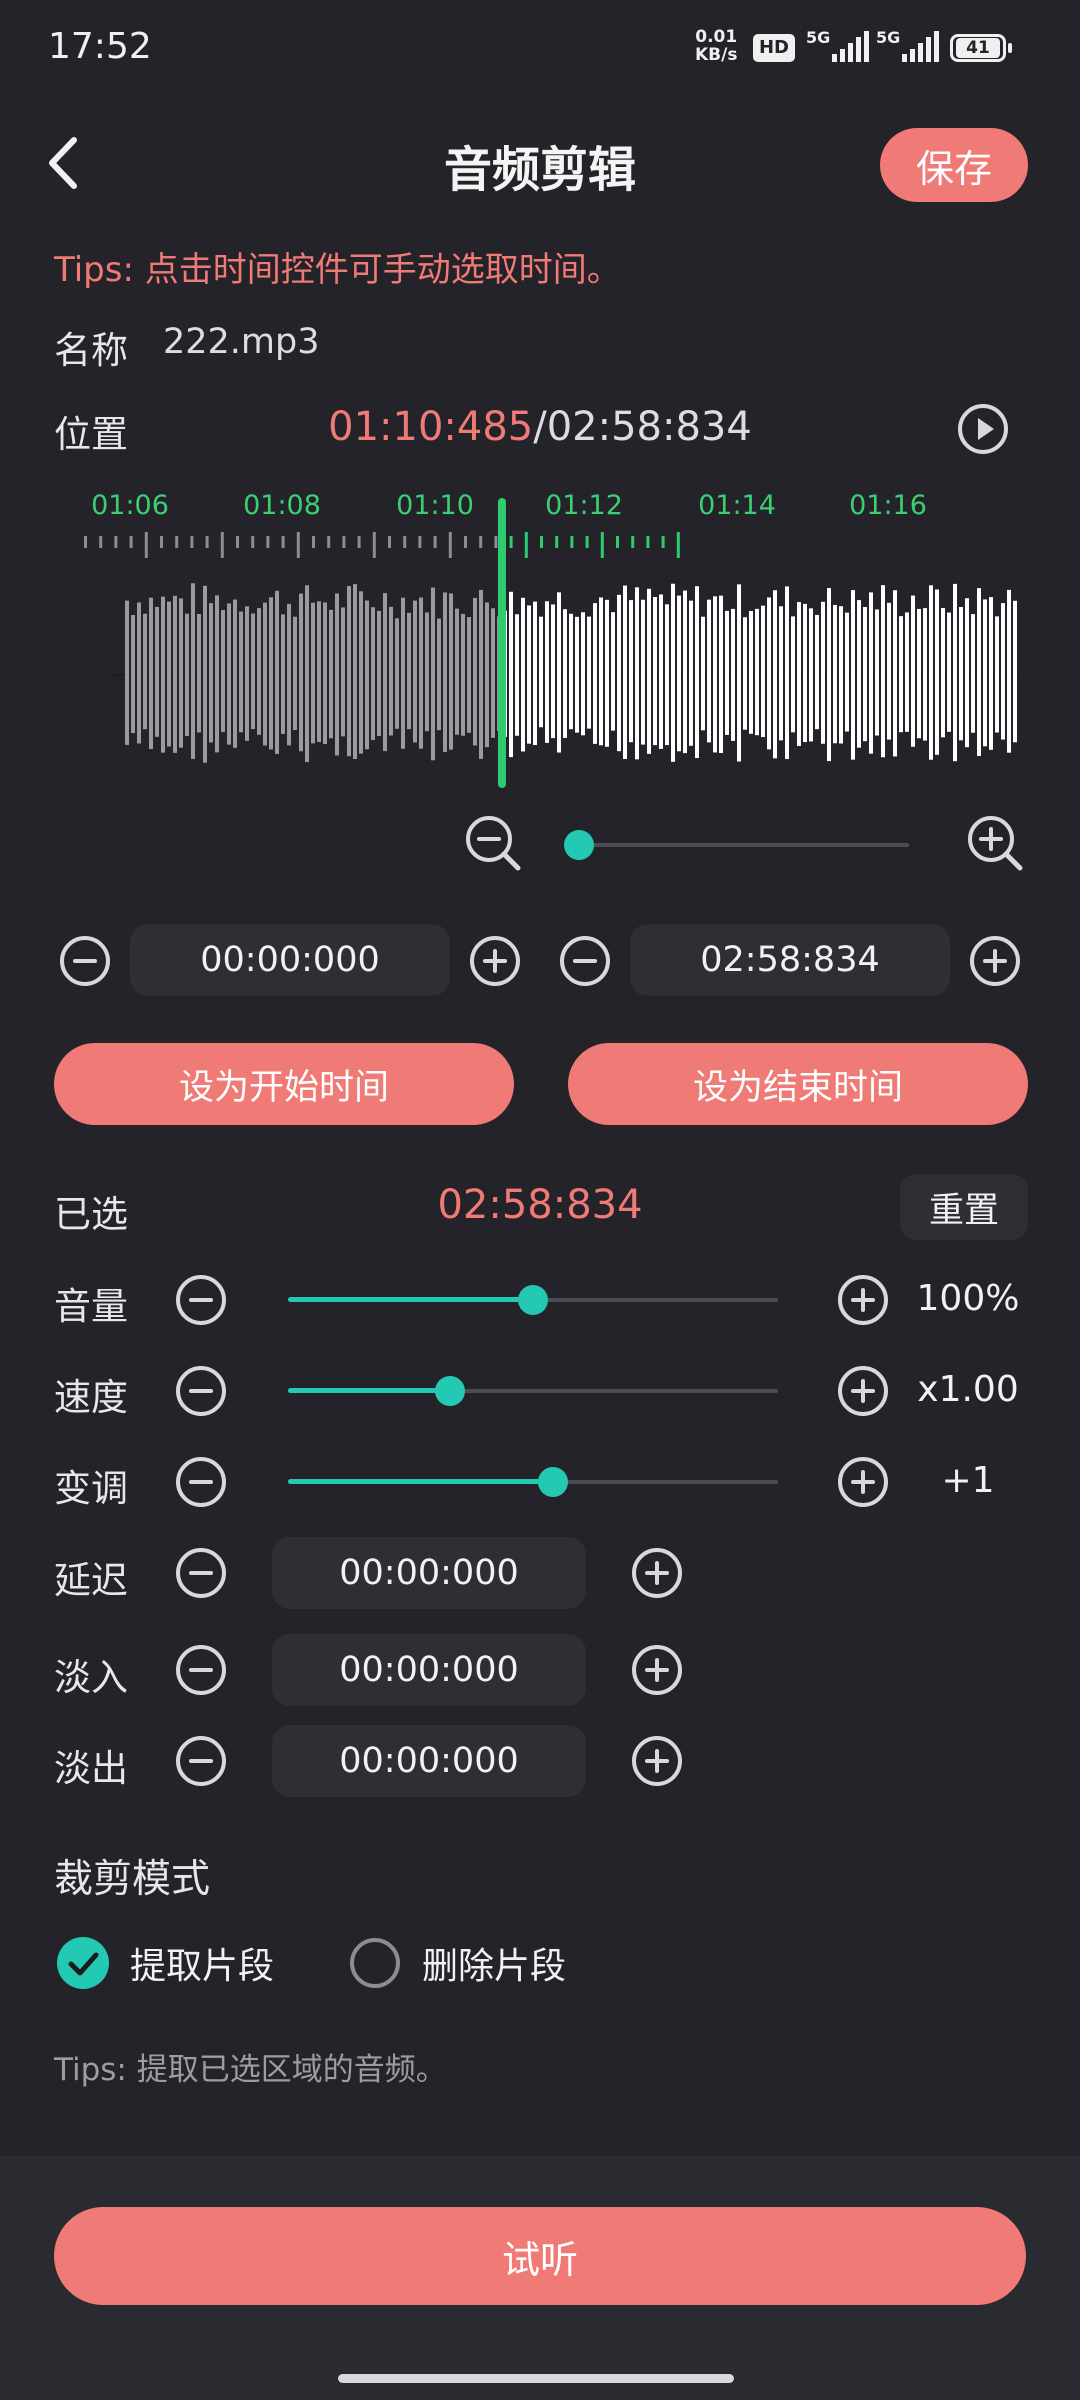  Describe the element at coordinates (657, 1573) in the screenshot. I see `delay-plus-button` at that location.